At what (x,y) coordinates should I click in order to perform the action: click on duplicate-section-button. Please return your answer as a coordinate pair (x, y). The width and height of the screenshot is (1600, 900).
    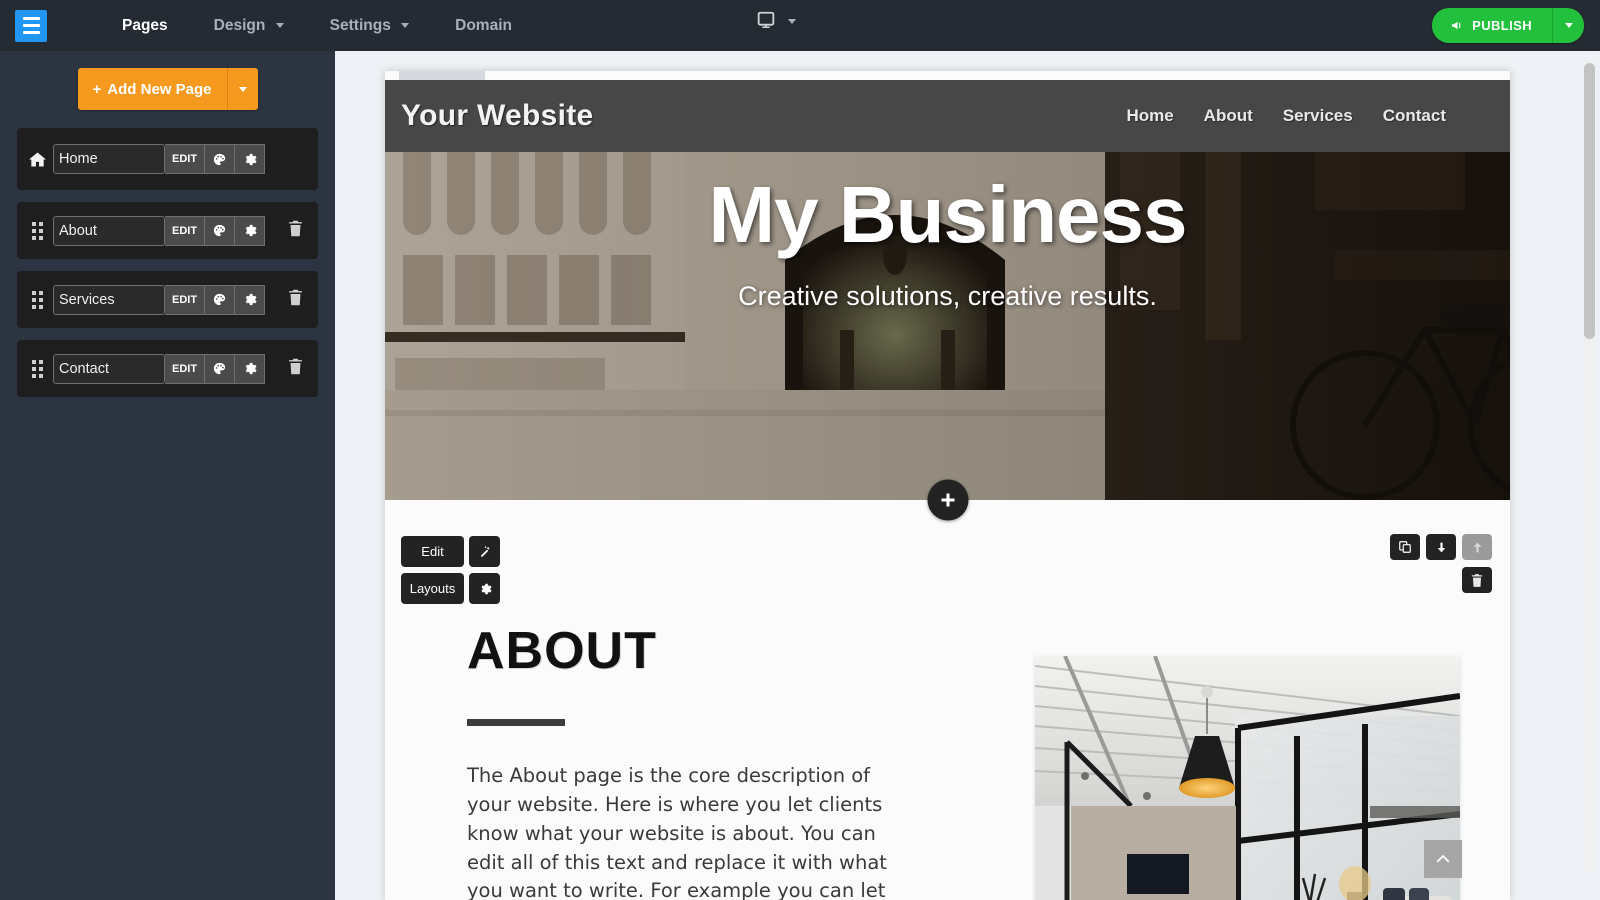
    Looking at the image, I should click on (1405, 547).